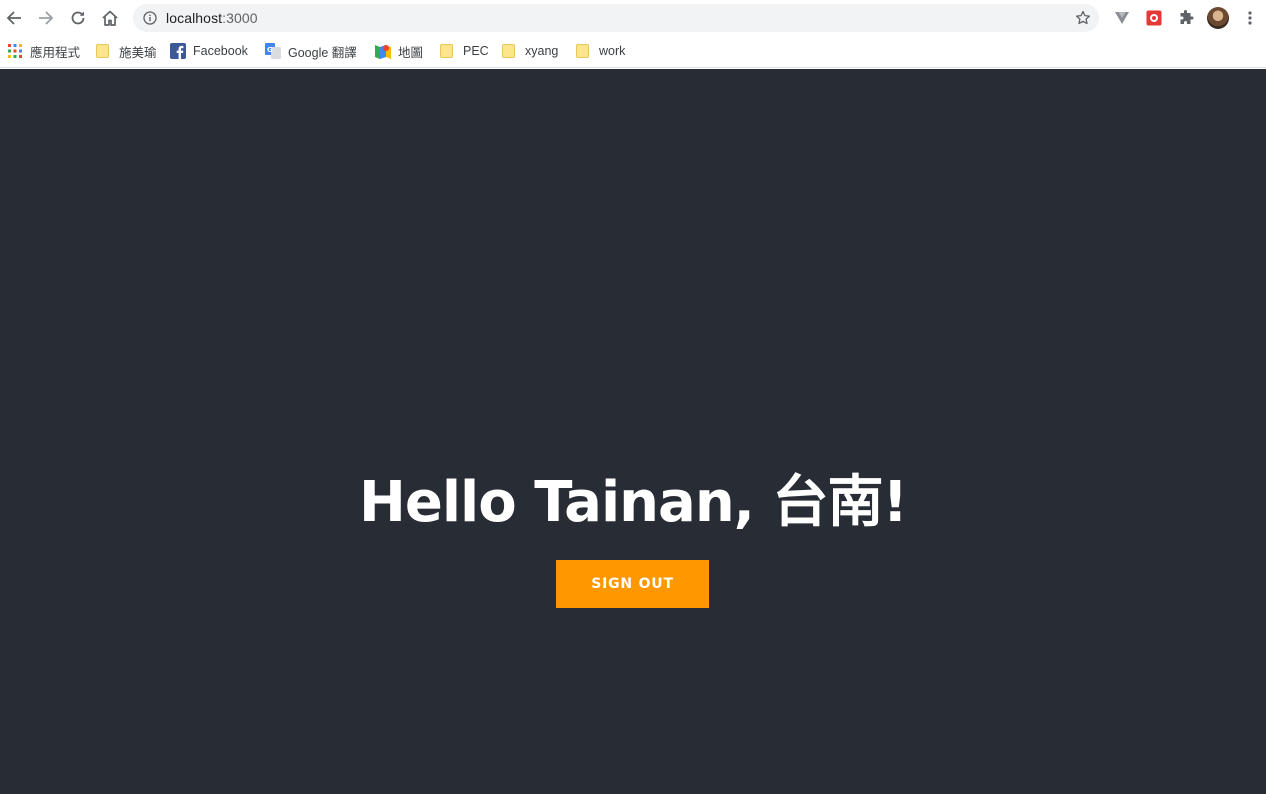 The image size is (1266, 794). Describe the element at coordinates (633, 502) in the screenshot. I see `greeting-heading: Hello Tainan, 台南!` at that location.